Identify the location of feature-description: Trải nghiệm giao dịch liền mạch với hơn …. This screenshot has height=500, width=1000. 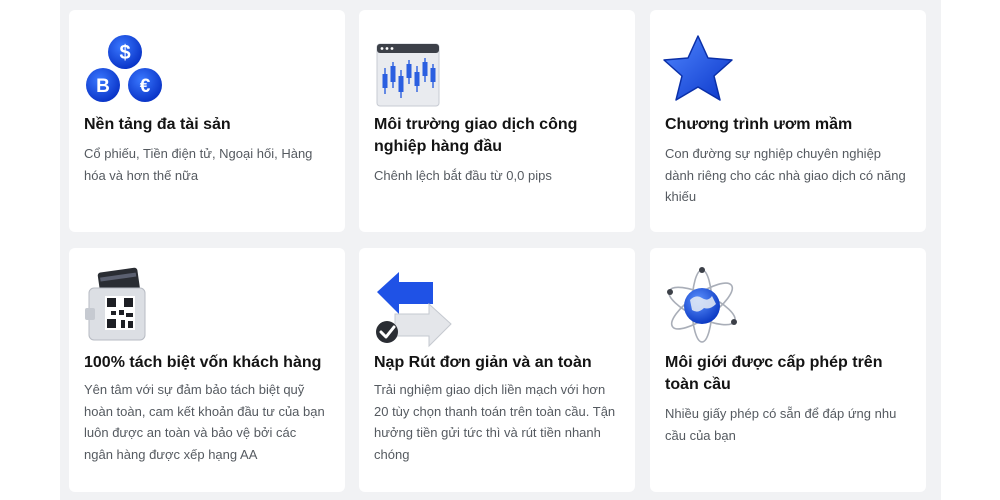
(495, 422).